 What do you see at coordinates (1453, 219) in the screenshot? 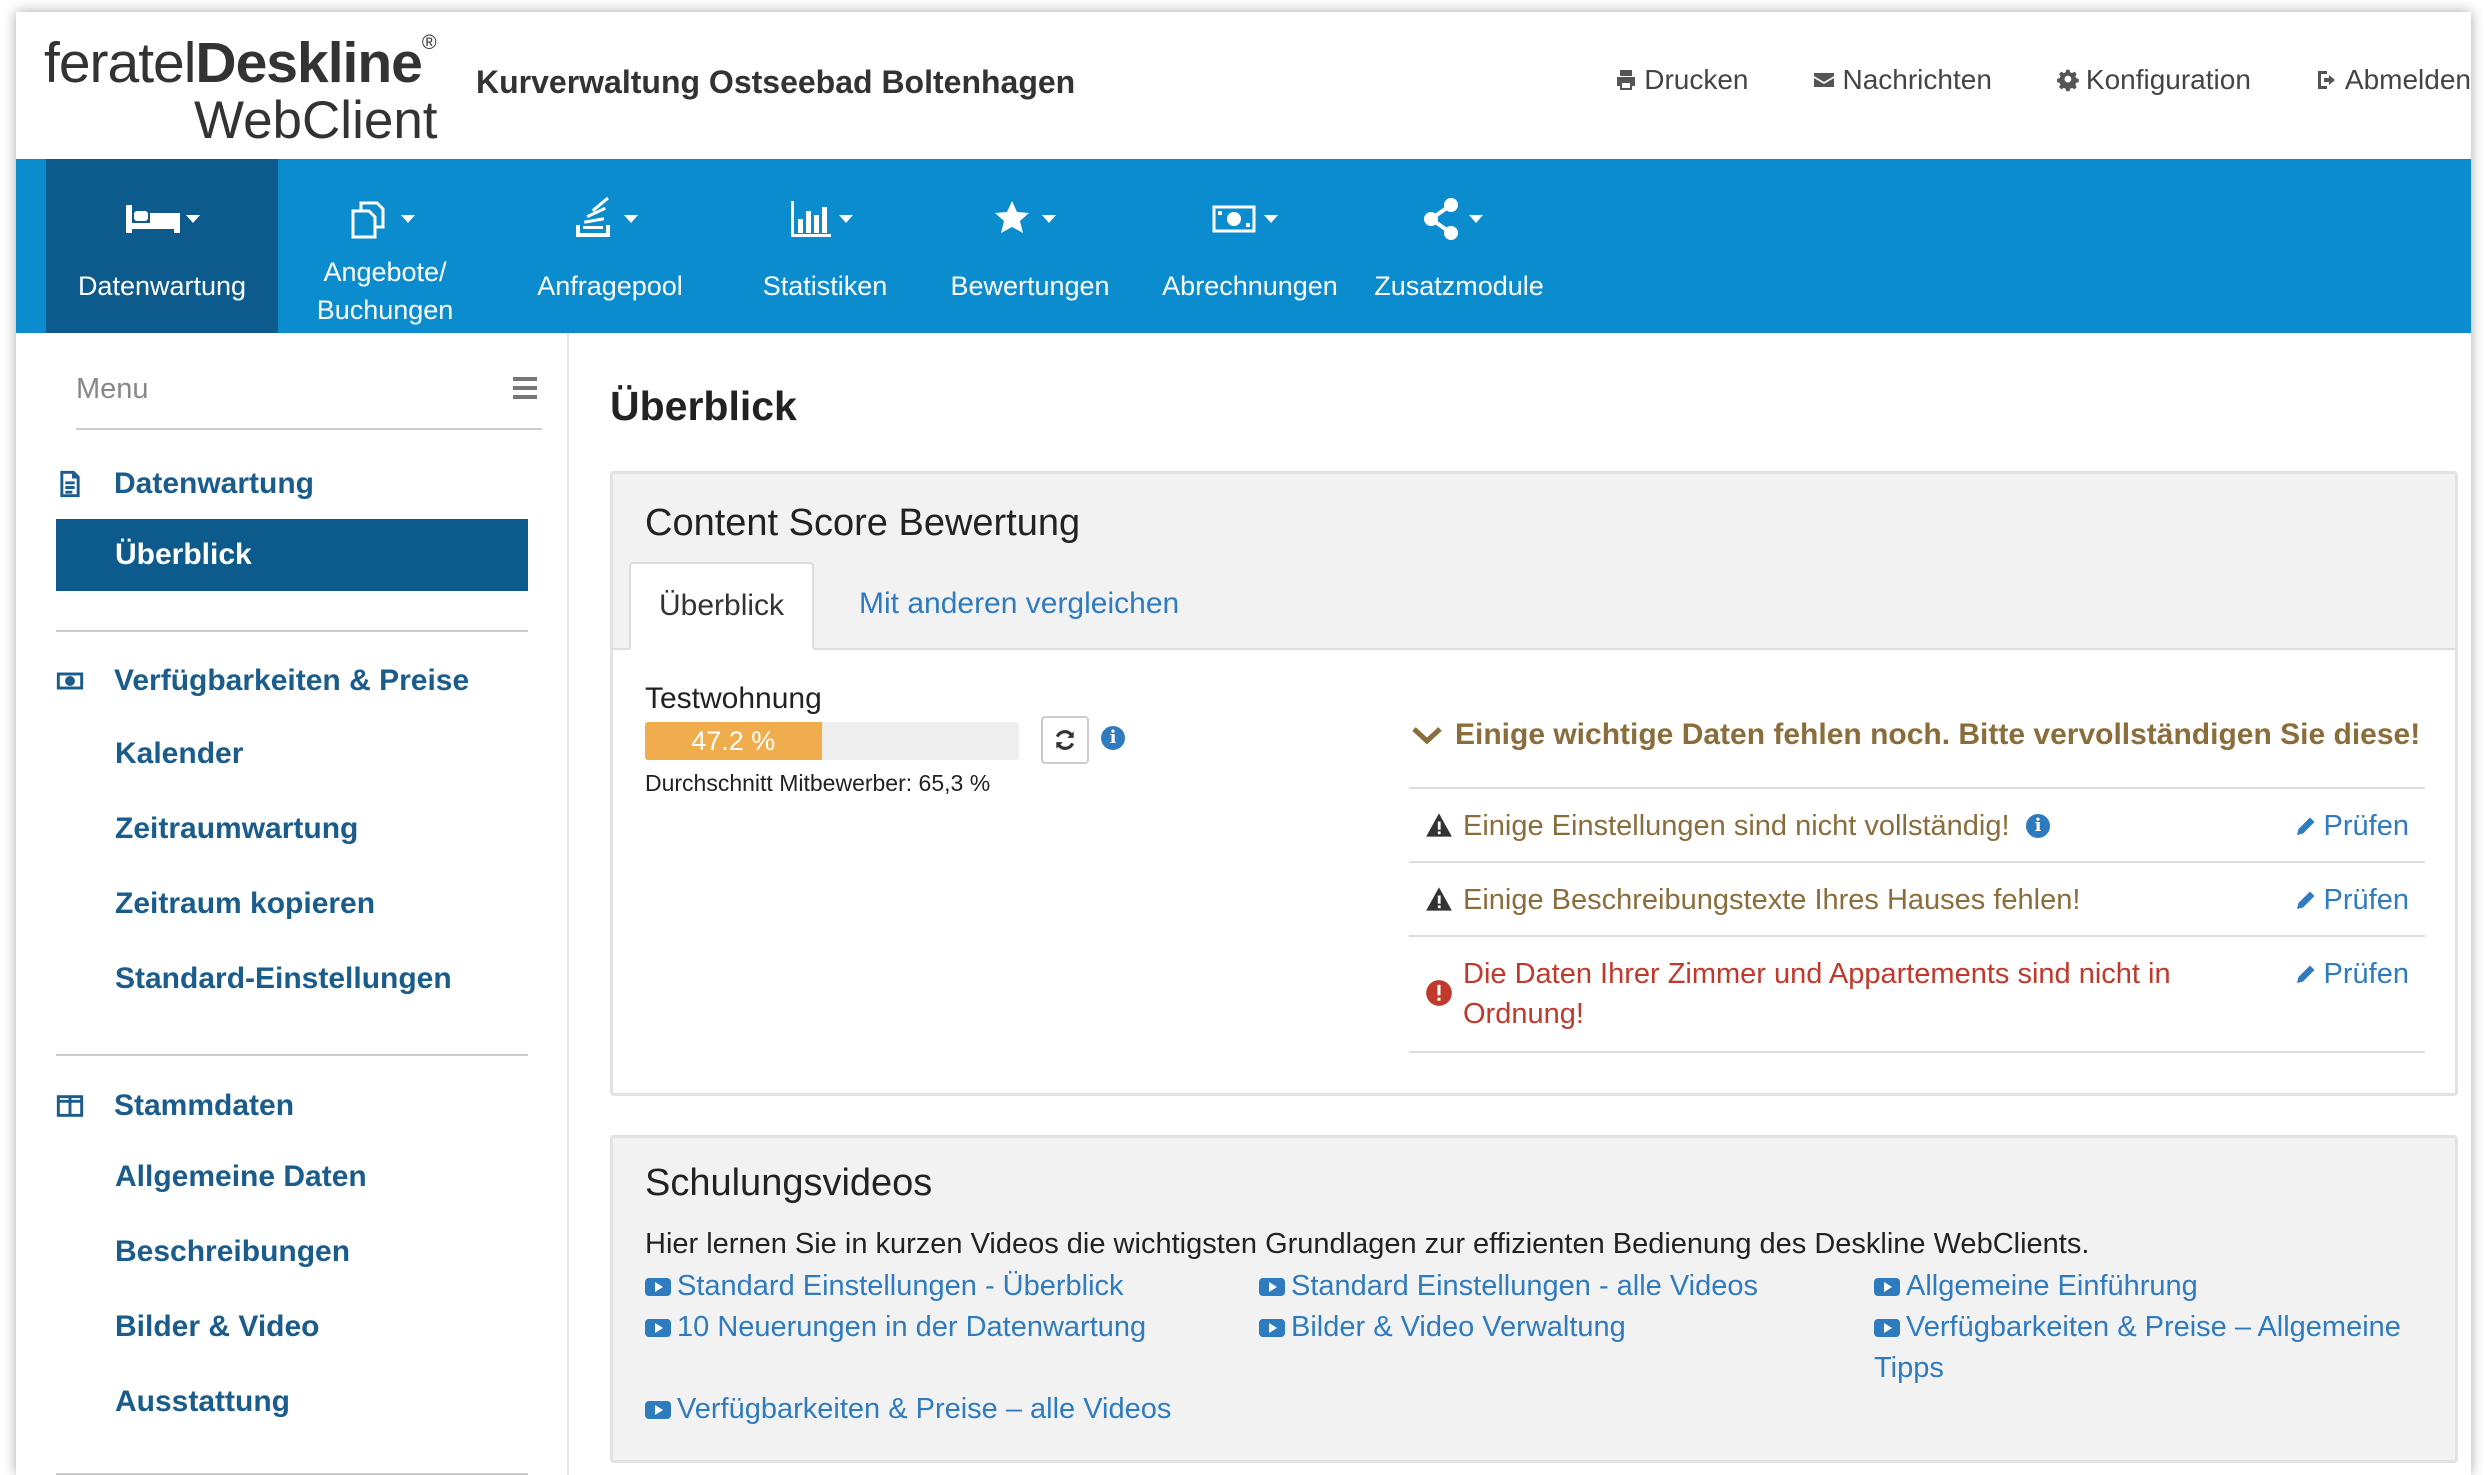
I see `share-nodes-icon` at bounding box center [1453, 219].